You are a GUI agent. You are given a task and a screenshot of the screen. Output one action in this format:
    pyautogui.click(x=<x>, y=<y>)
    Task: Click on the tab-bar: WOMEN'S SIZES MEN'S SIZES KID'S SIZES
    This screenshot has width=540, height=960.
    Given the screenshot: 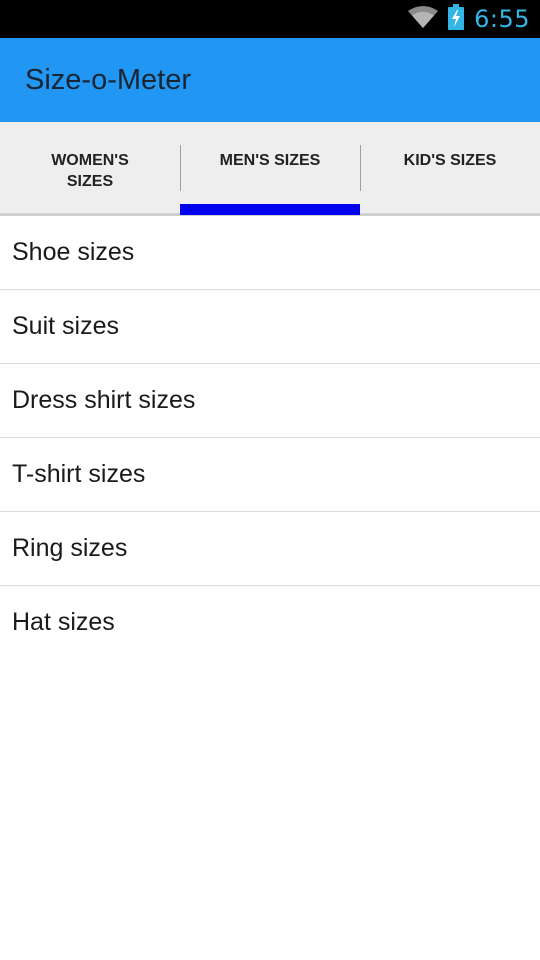 What is the action you would take?
    pyautogui.click(x=270, y=169)
    